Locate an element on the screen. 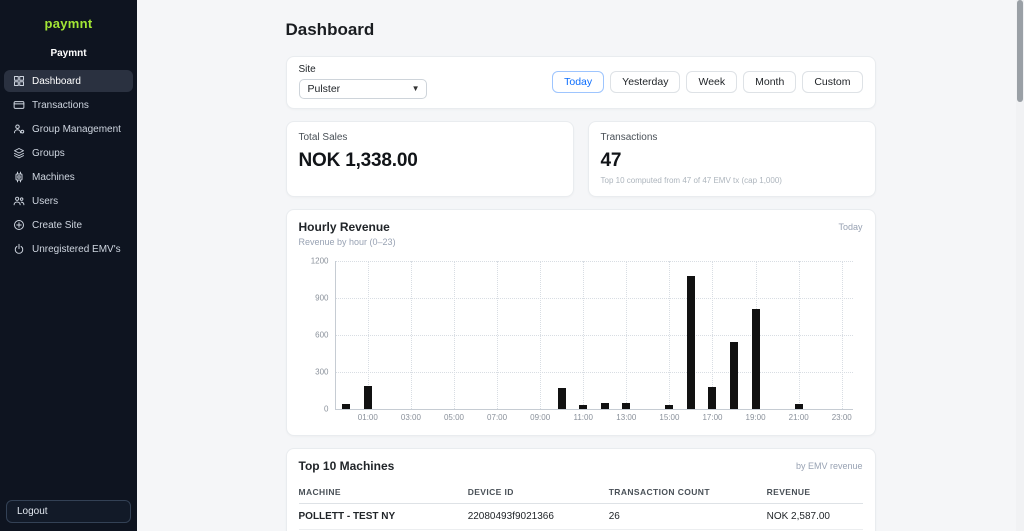 The height and width of the screenshot is (531, 1024). chart-subtitle: Revenue by hour (0–23) is located at coordinates (347, 242).